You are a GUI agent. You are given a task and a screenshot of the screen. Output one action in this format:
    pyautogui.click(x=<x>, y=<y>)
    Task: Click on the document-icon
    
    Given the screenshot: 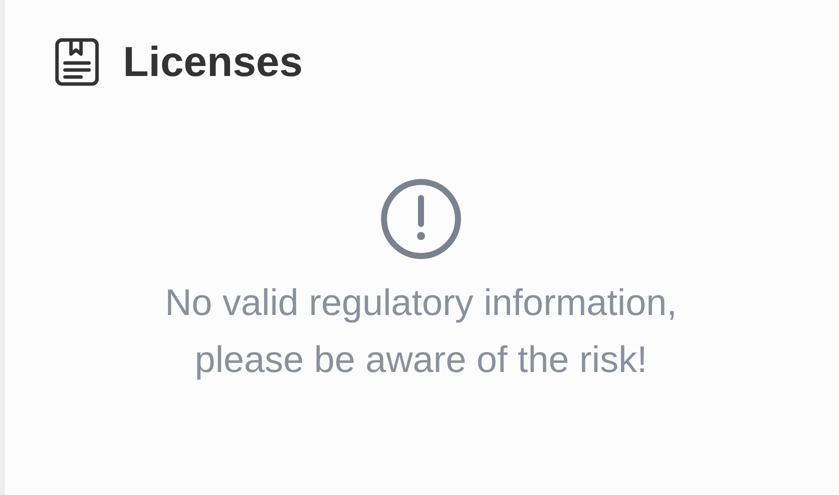 What is the action you would take?
    pyautogui.click(x=77, y=62)
    